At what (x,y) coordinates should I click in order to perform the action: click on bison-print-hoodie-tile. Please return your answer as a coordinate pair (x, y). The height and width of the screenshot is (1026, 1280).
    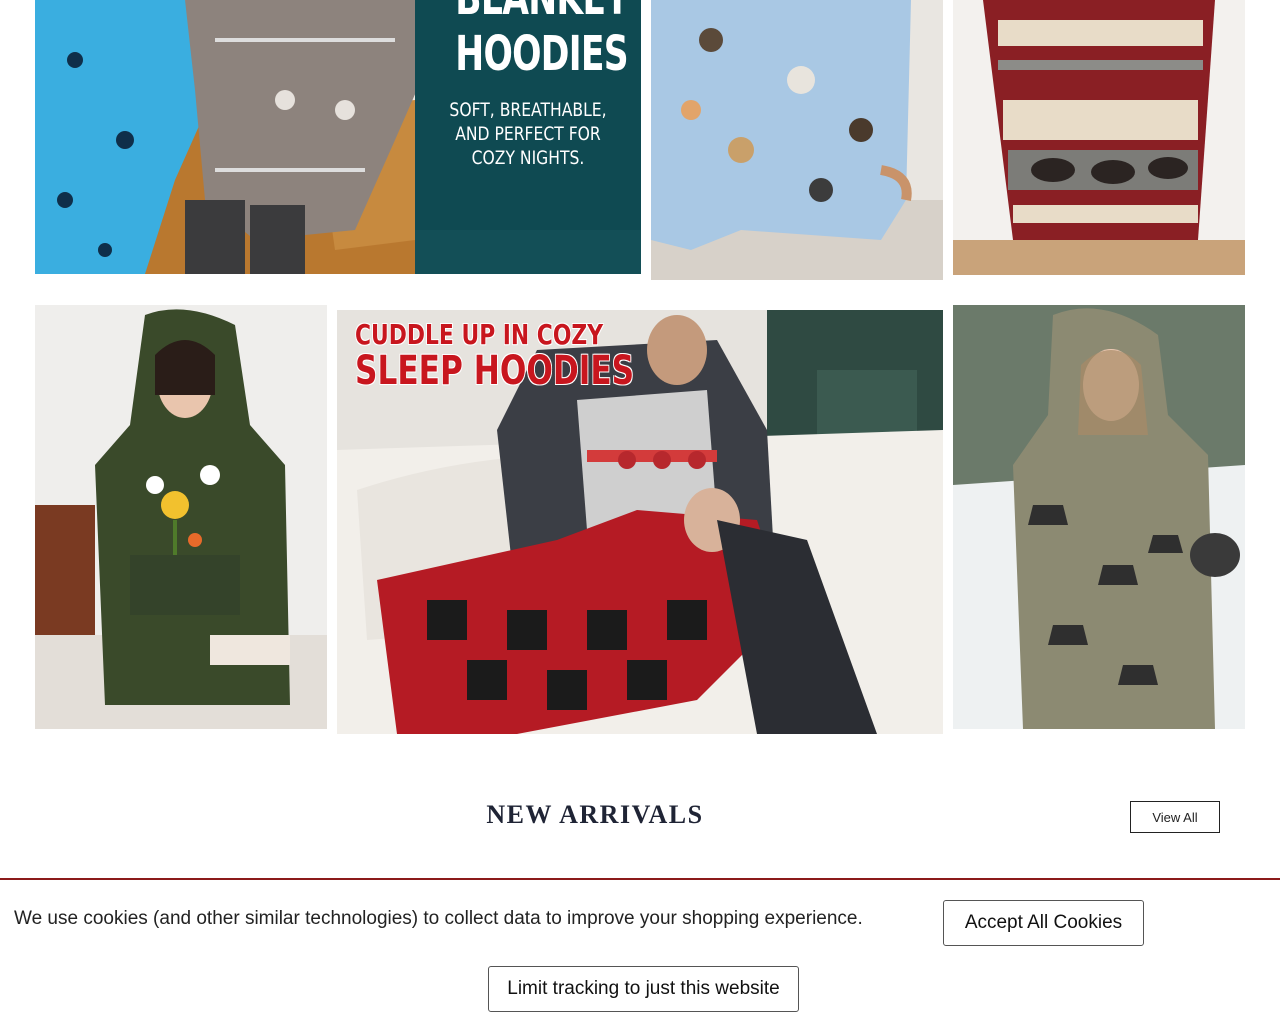
    Looking at the image, I should click on (1099, 137).